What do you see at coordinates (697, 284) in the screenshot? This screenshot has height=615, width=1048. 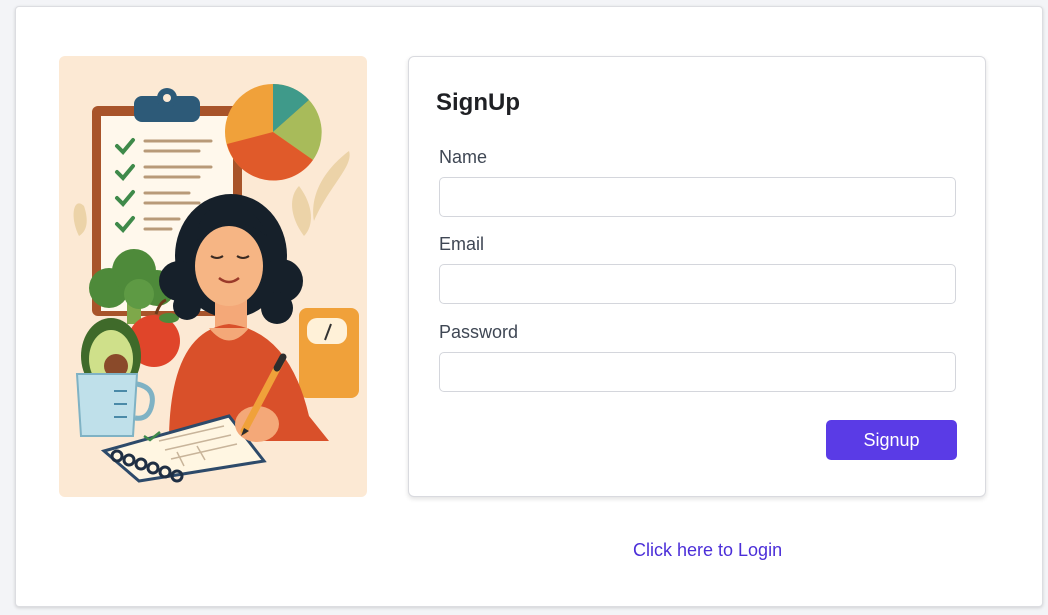 I see `email-input` at bounding box center [697, 284].